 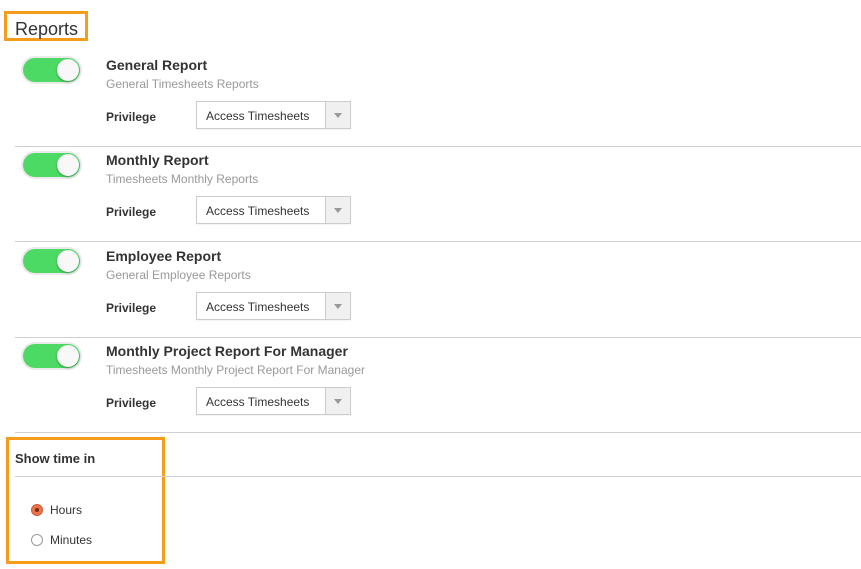 What do you see at coordinates (178, 275) in the screenshot?
I see `report-subtitle: General Employee Reports` at bounding box center [178, 275].